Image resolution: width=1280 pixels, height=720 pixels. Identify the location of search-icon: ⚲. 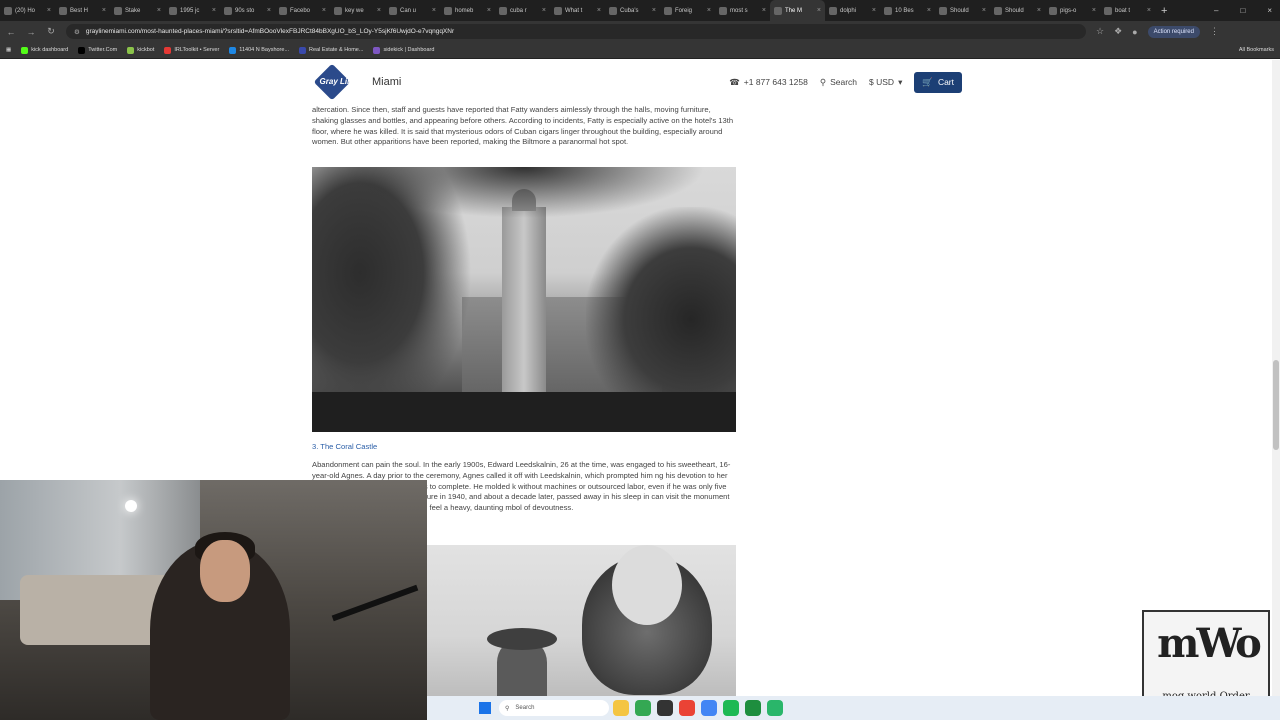
(823, 81).